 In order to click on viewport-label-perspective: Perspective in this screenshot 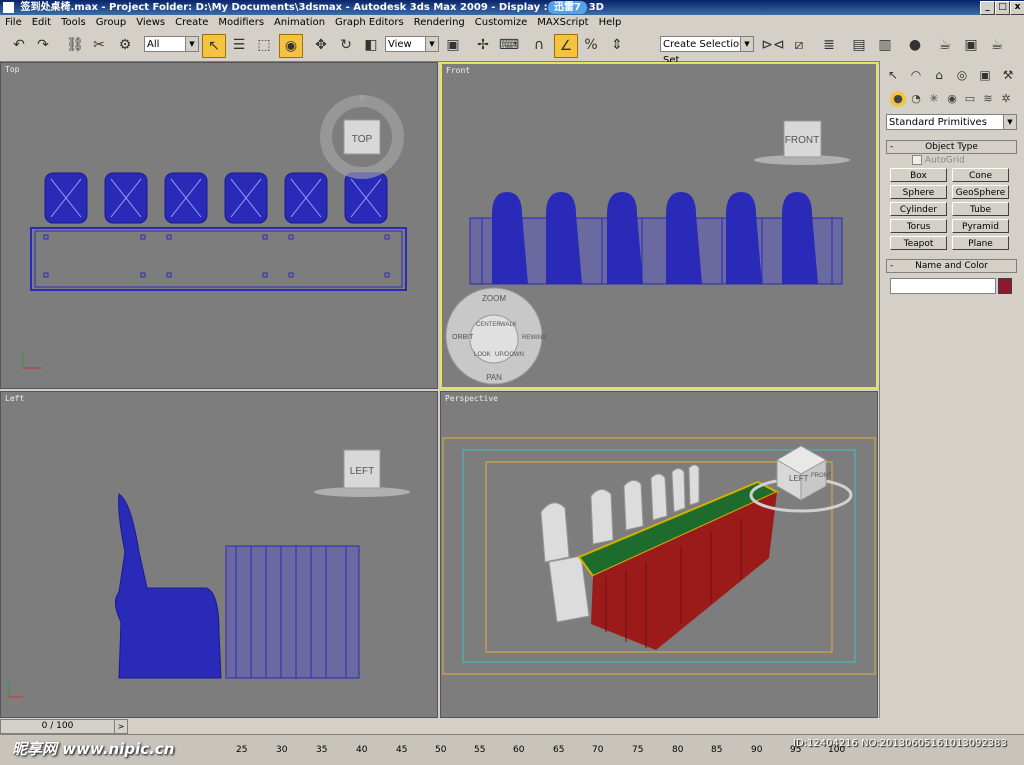, I will do `click(471, 398)`.